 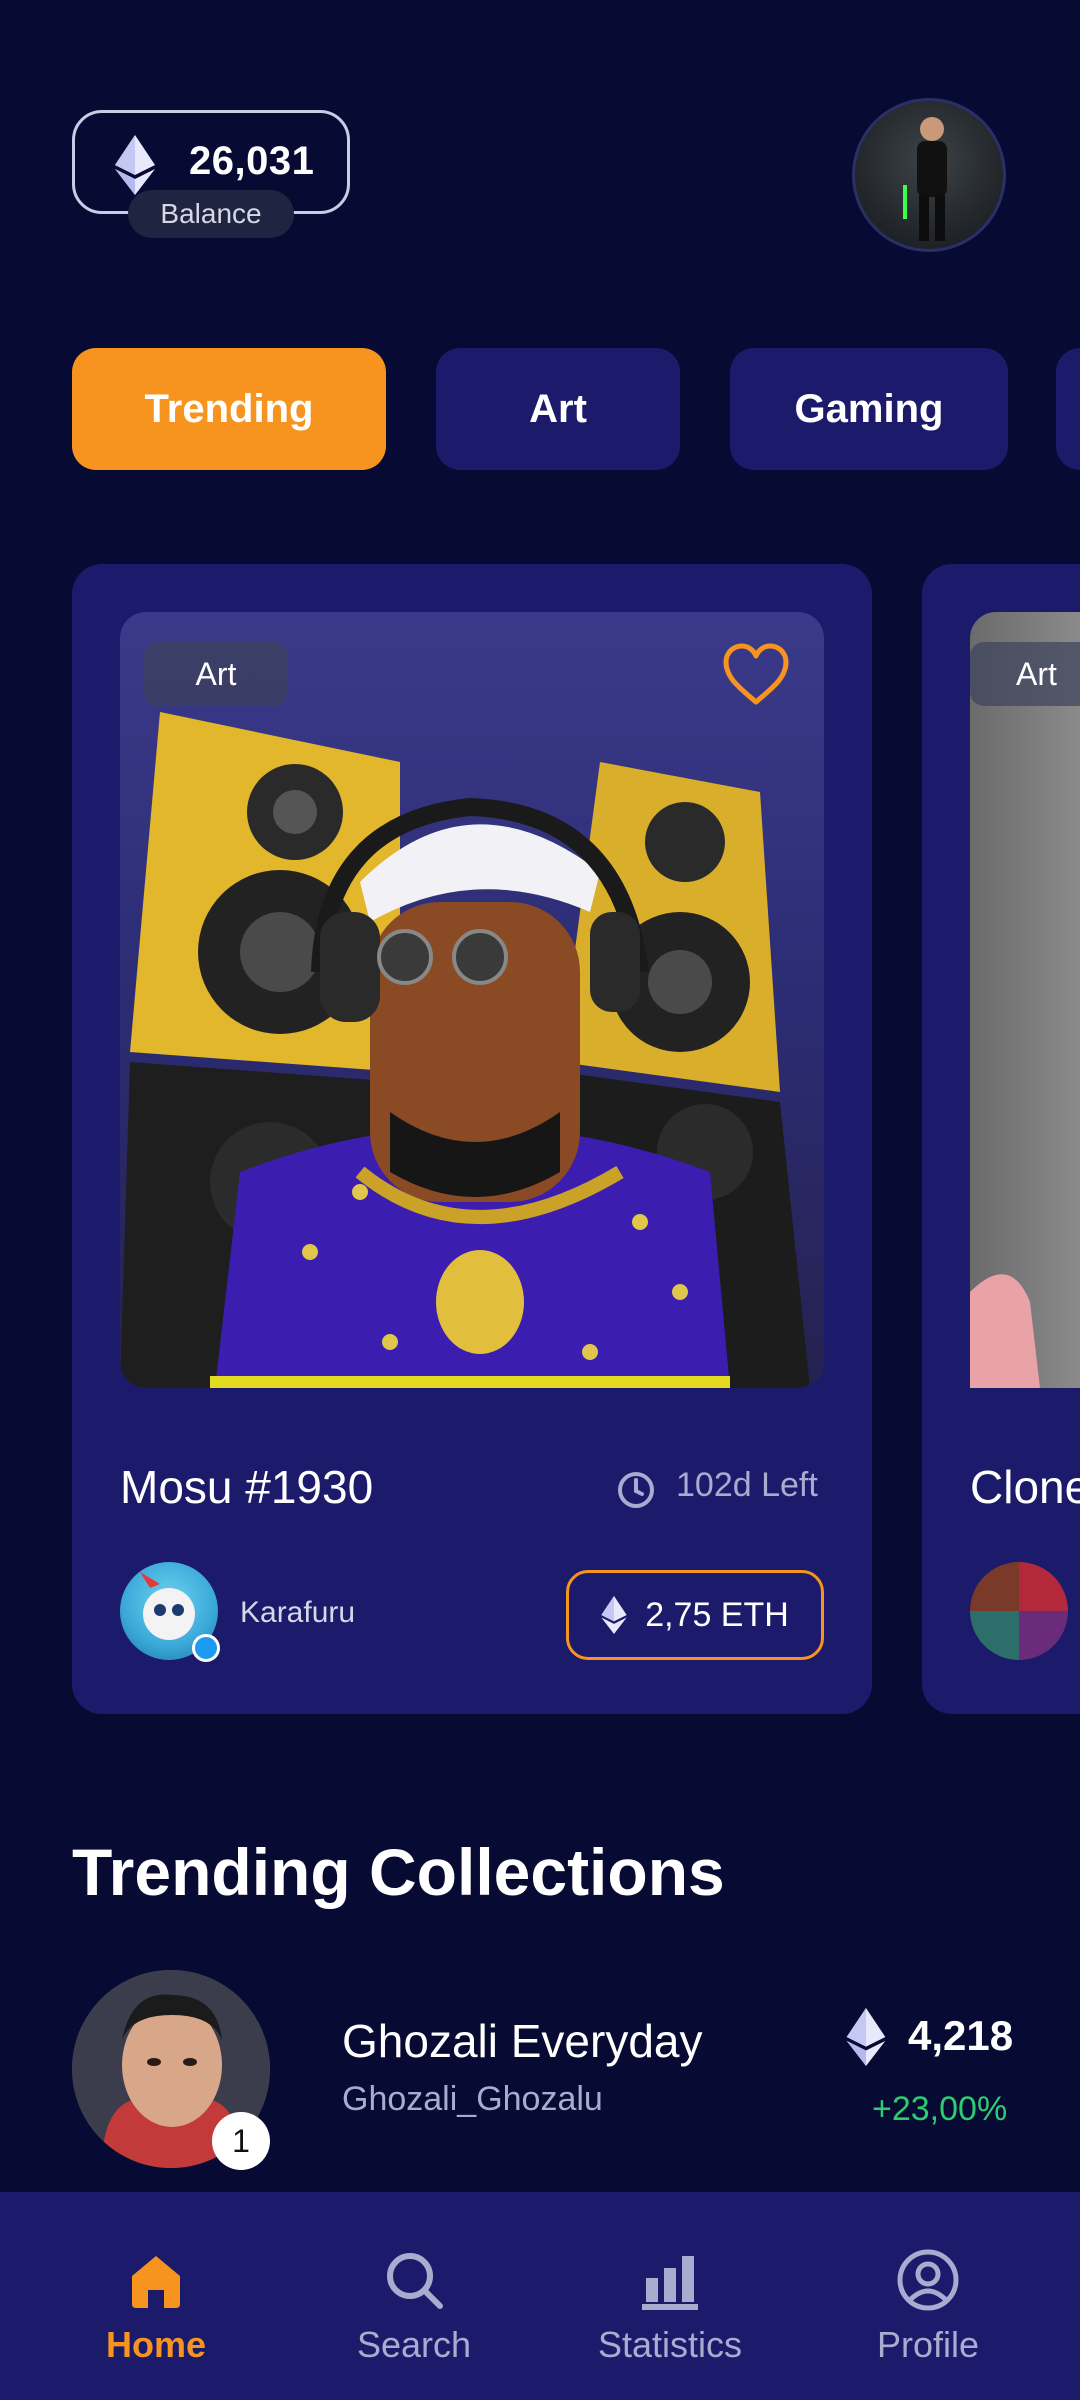 I want to click on nav-statistics: Statistics, so click(x=670, y=2296).